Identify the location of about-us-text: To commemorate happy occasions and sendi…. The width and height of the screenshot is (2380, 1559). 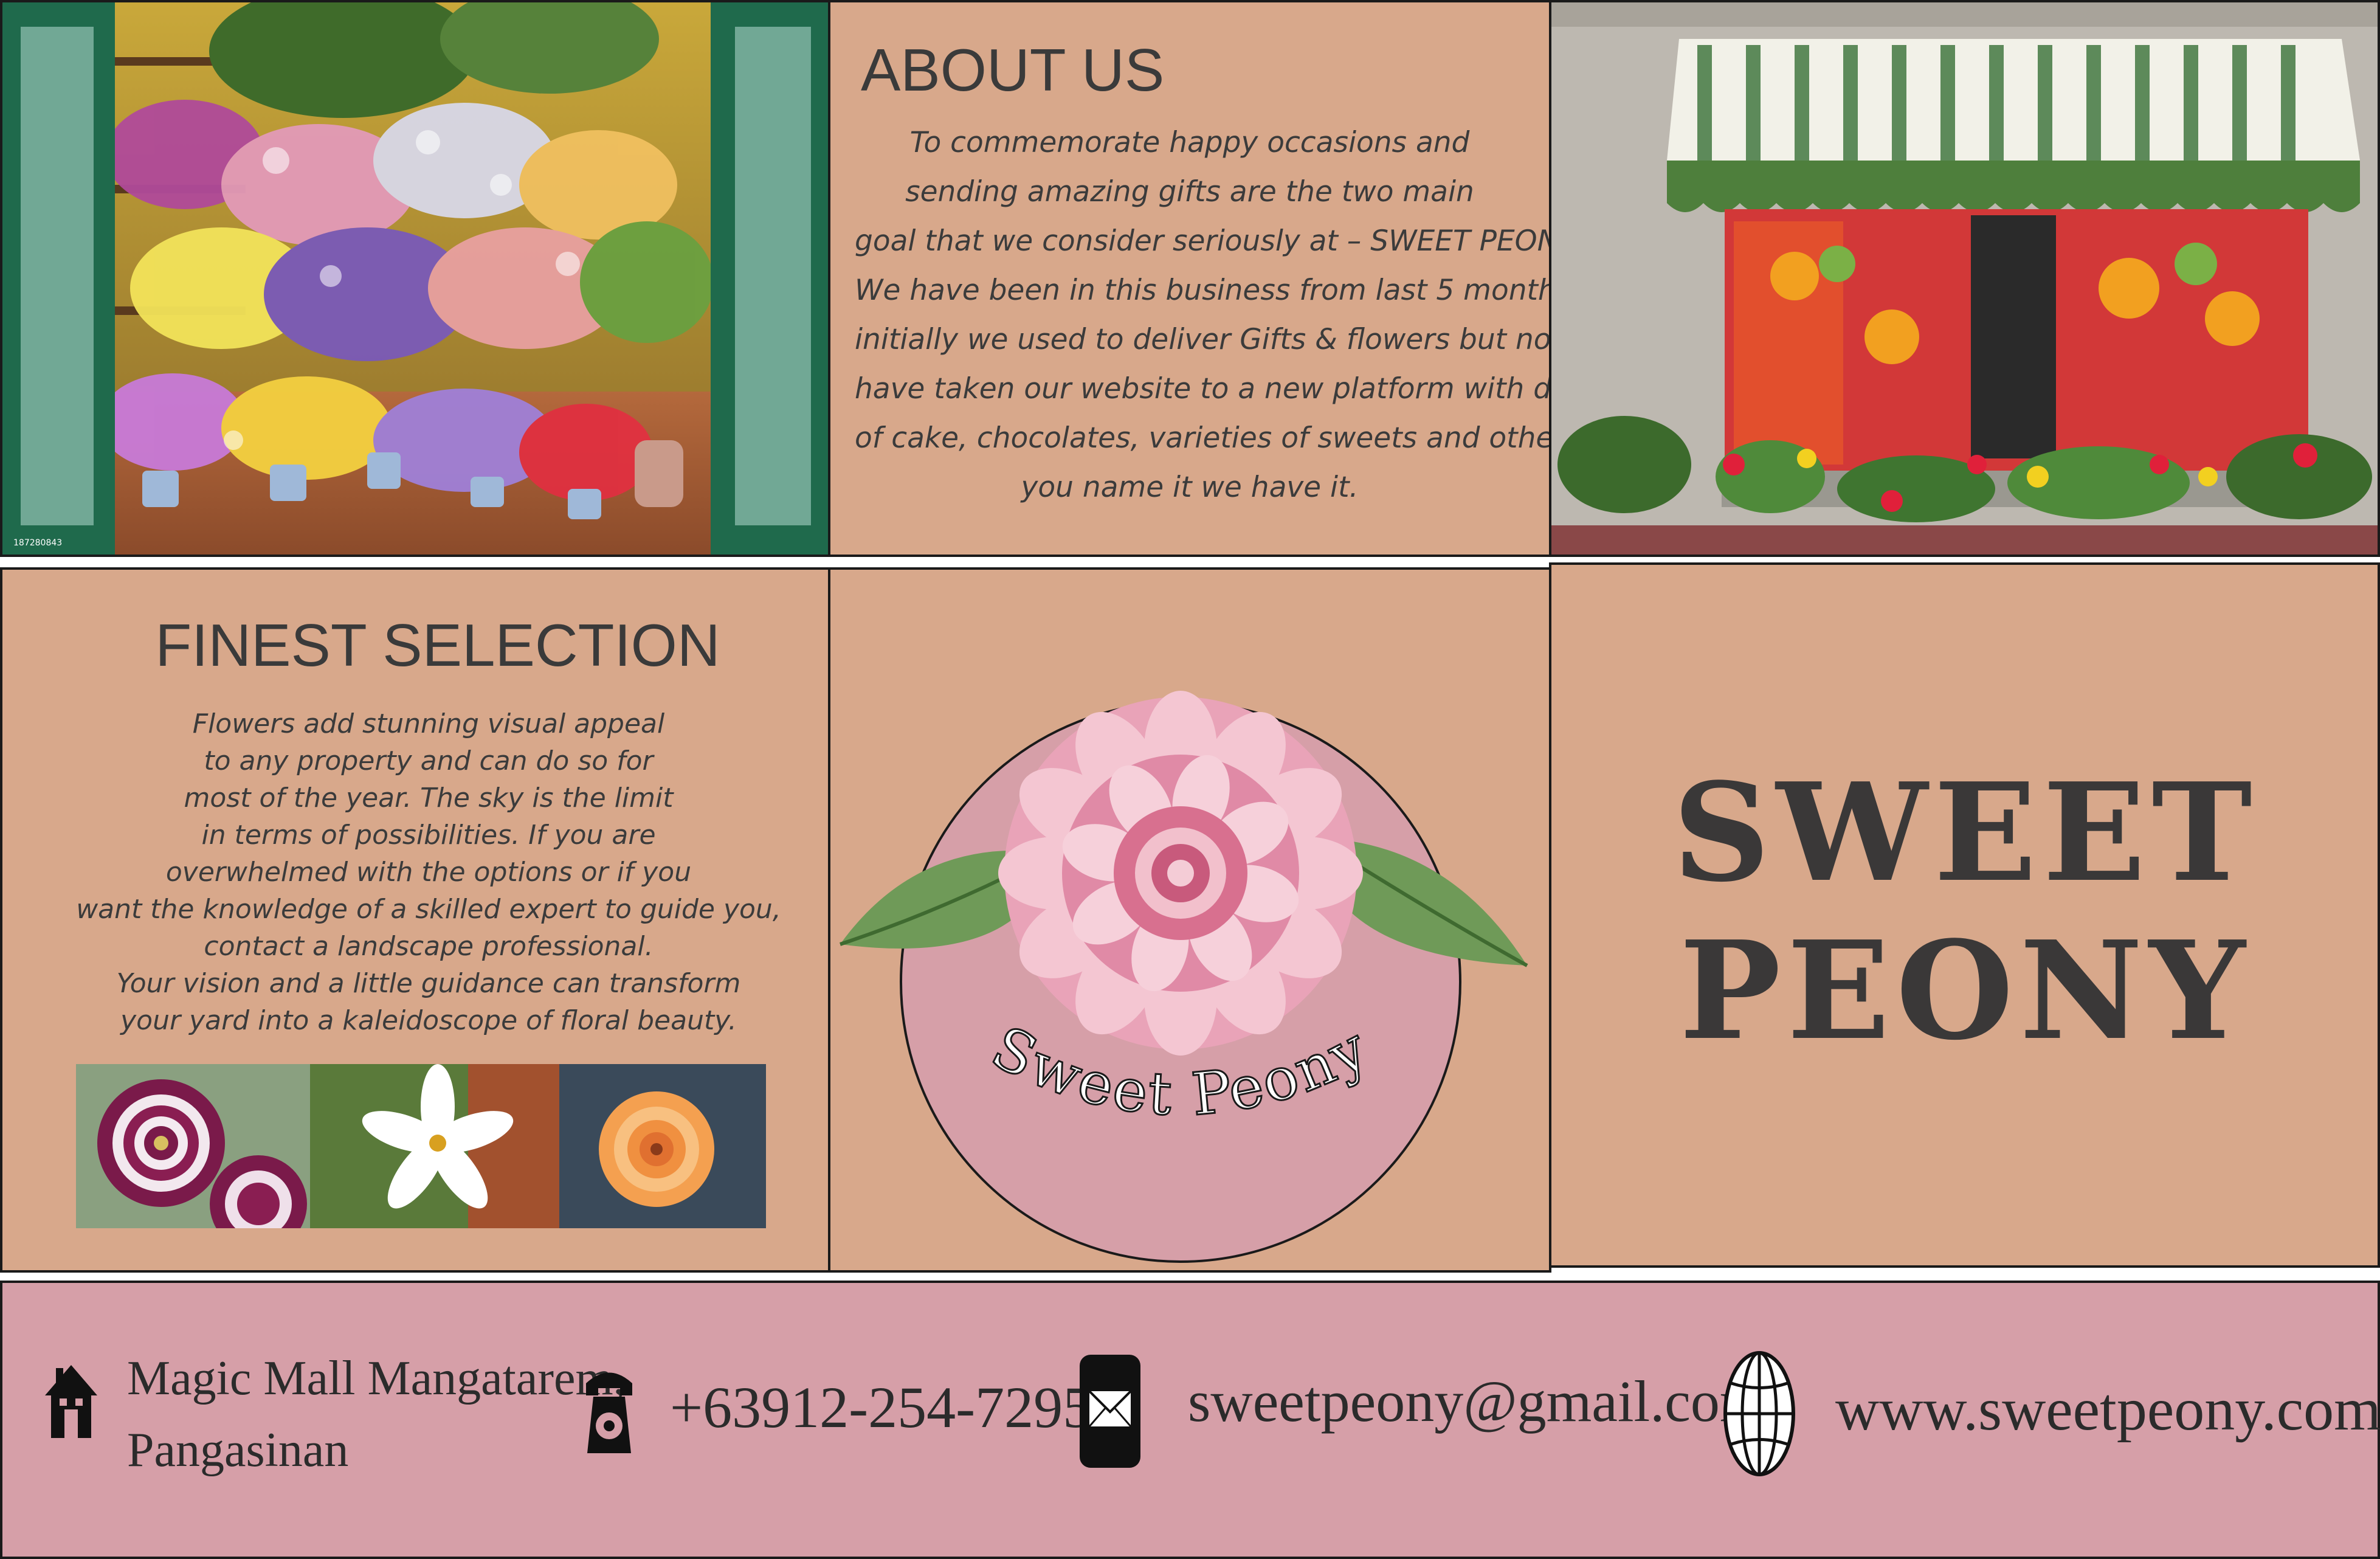
(1203, 315).